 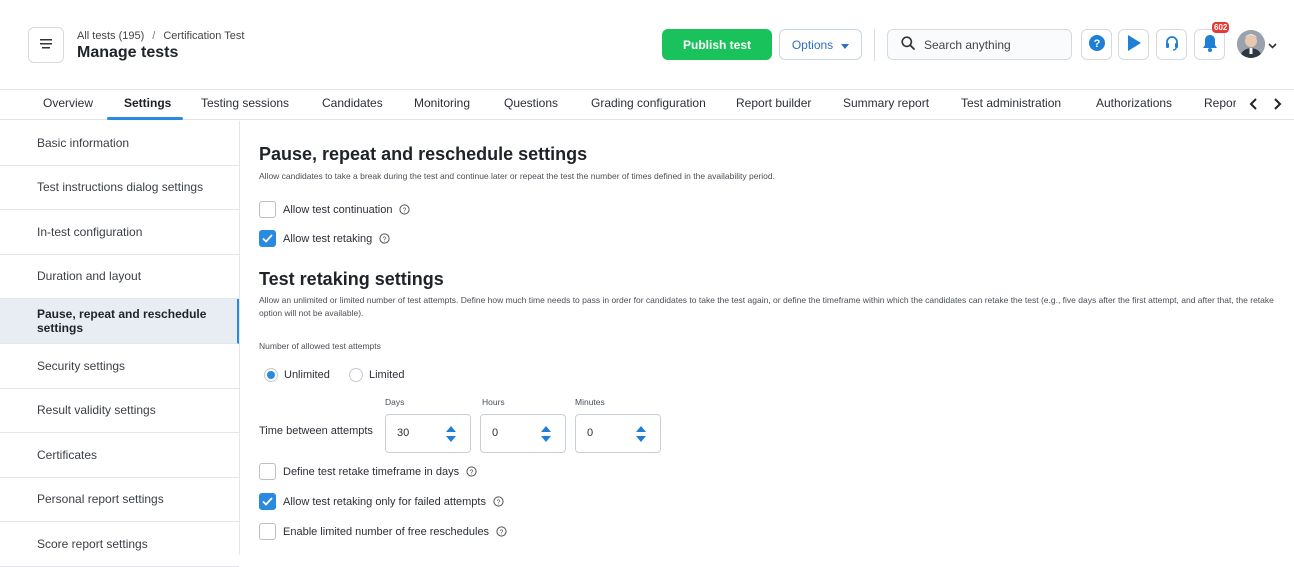 I want to click on define-timeframe-checkbox, so click(x=267, y=471).